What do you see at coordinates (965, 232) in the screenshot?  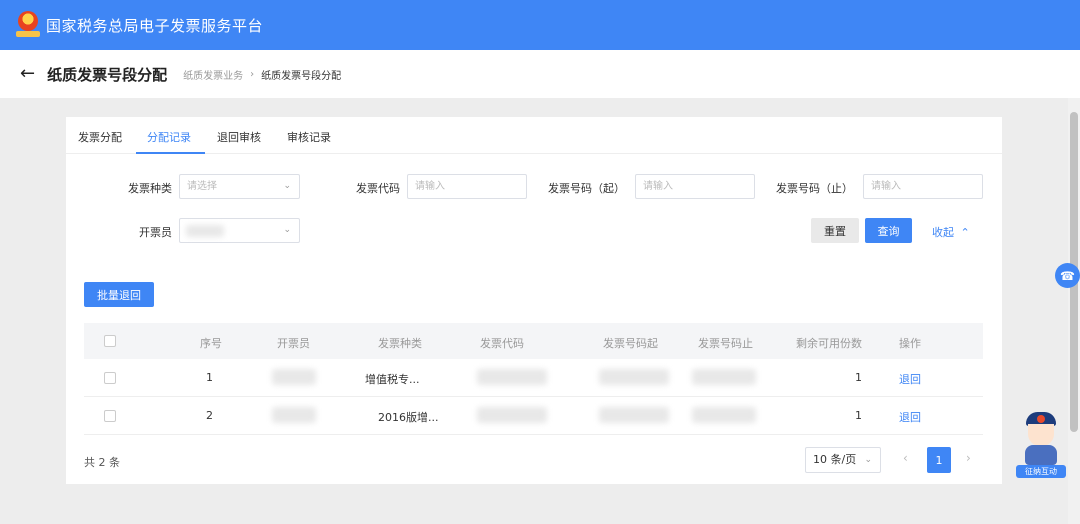 I see `chevron-up-icon: ⌃` at bounding box center [965, 232].